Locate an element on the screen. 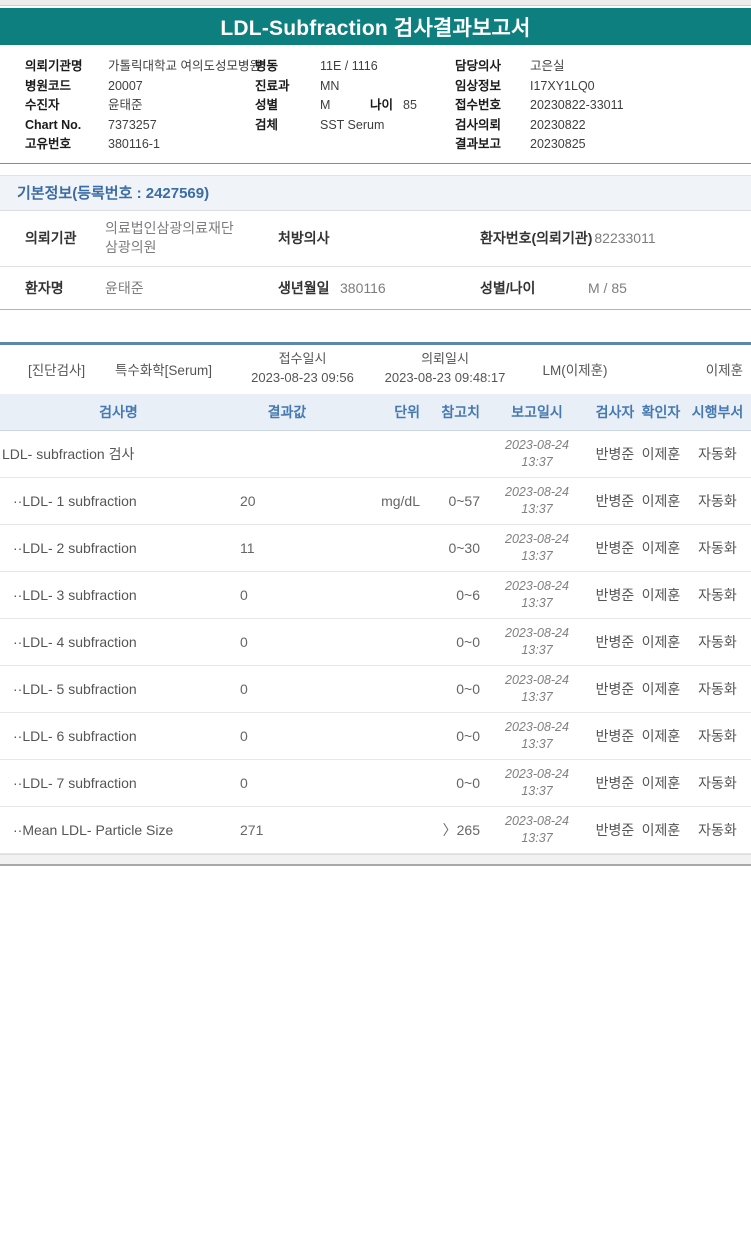 The height and width of the screenshot is (1240, 751). receipt-datetime: 2023-08-23 09:56 is located at coordinates (302, 377).